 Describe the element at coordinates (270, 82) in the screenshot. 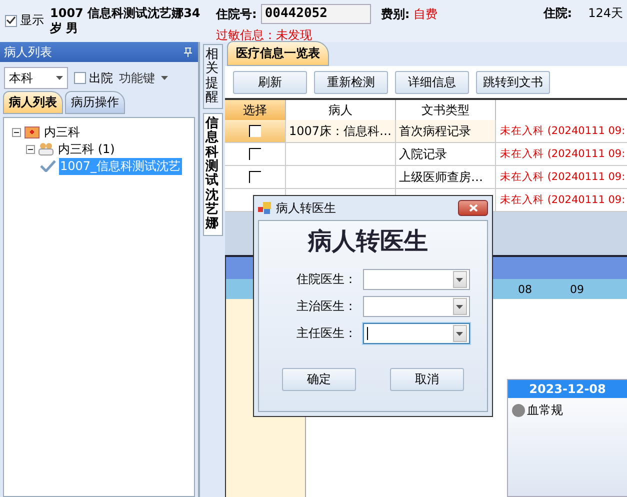

I see `toolbar-button: 刷新` at that location.